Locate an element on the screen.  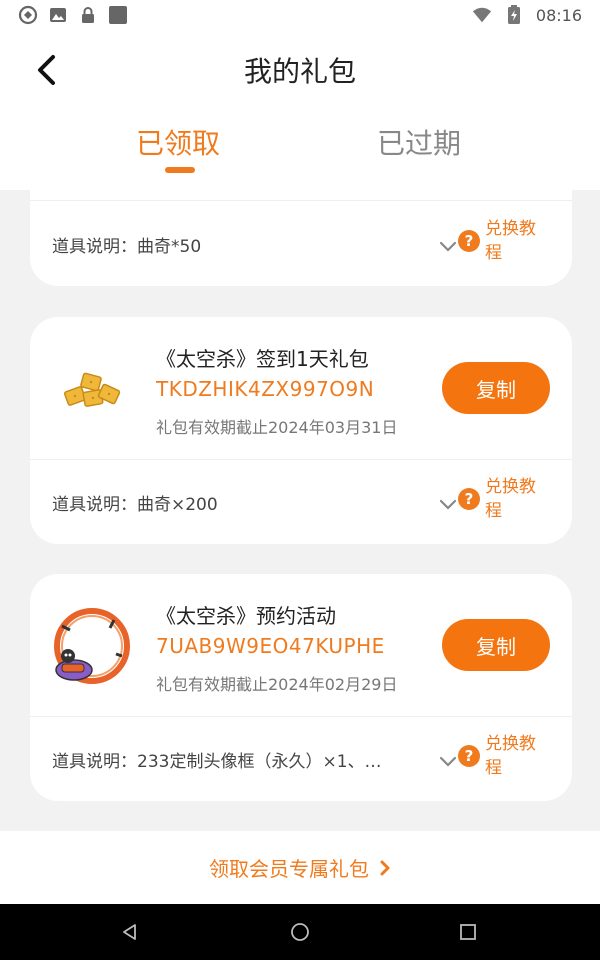
gift-card: 道具说明：曲奇*50 ? 兑换教程 is located at coordinates (301, 238).